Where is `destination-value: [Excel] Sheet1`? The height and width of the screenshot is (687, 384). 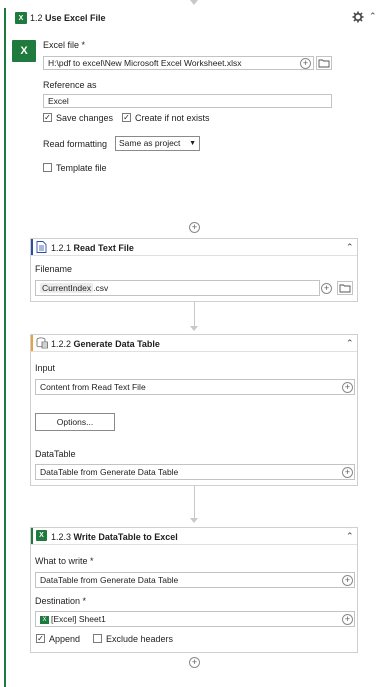 destination-value: [Excel] Sheet1 is located at coordinates (78, 619).